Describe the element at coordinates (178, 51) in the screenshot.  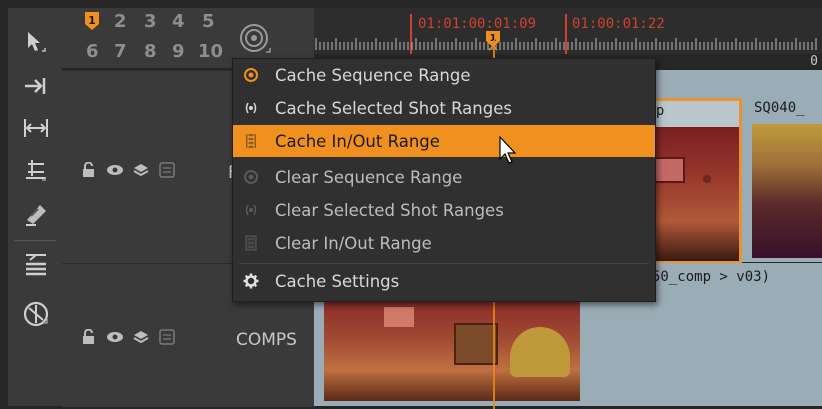
I see `track-number-9: 9` at that location.